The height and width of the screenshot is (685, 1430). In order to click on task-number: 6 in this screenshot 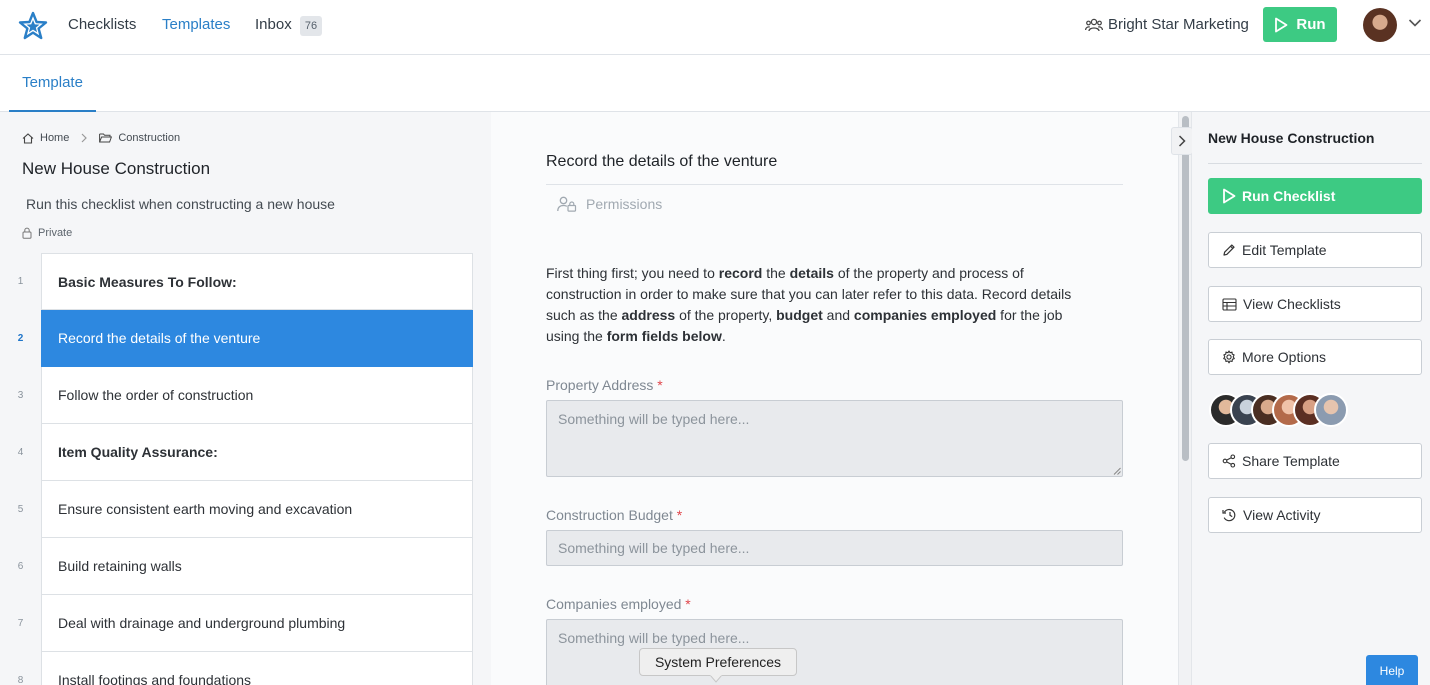, I will do `click(20, 566)`.